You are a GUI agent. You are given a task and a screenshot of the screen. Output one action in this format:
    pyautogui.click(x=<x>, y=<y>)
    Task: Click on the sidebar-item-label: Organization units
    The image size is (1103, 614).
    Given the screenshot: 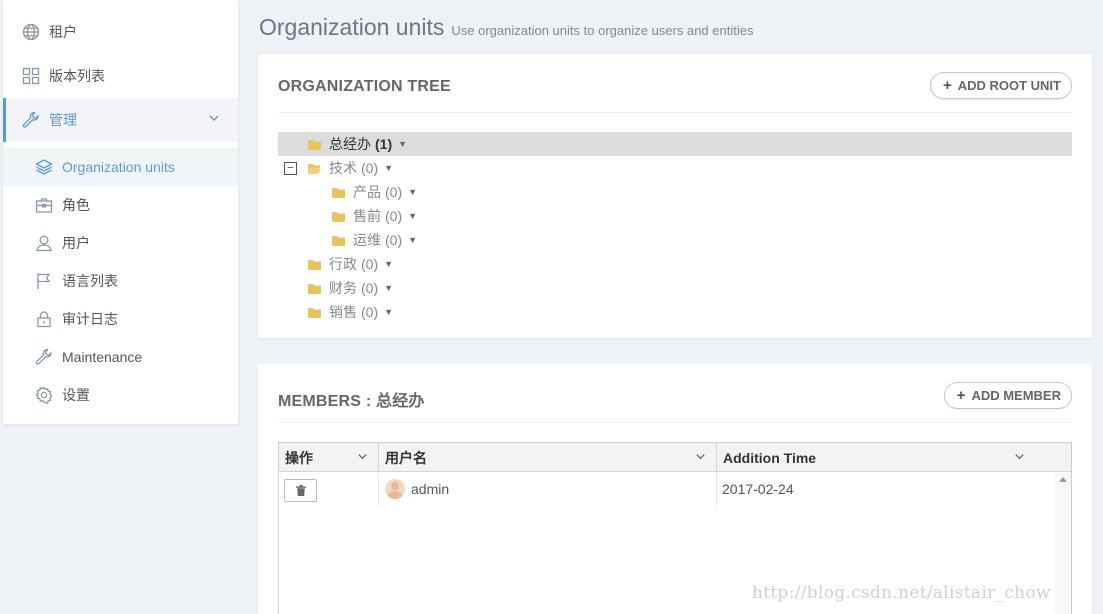 What is the action you would take?
    pyautogui.click(x=118, y=167)
    